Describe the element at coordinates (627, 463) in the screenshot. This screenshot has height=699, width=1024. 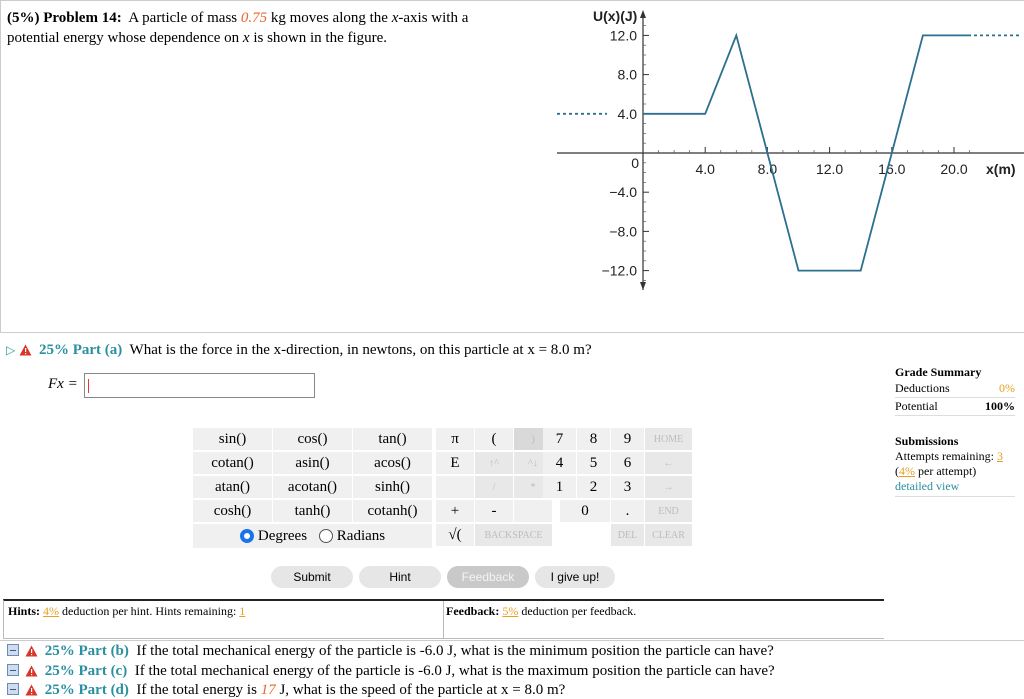
I see `calc-number-key: 6` at that location.